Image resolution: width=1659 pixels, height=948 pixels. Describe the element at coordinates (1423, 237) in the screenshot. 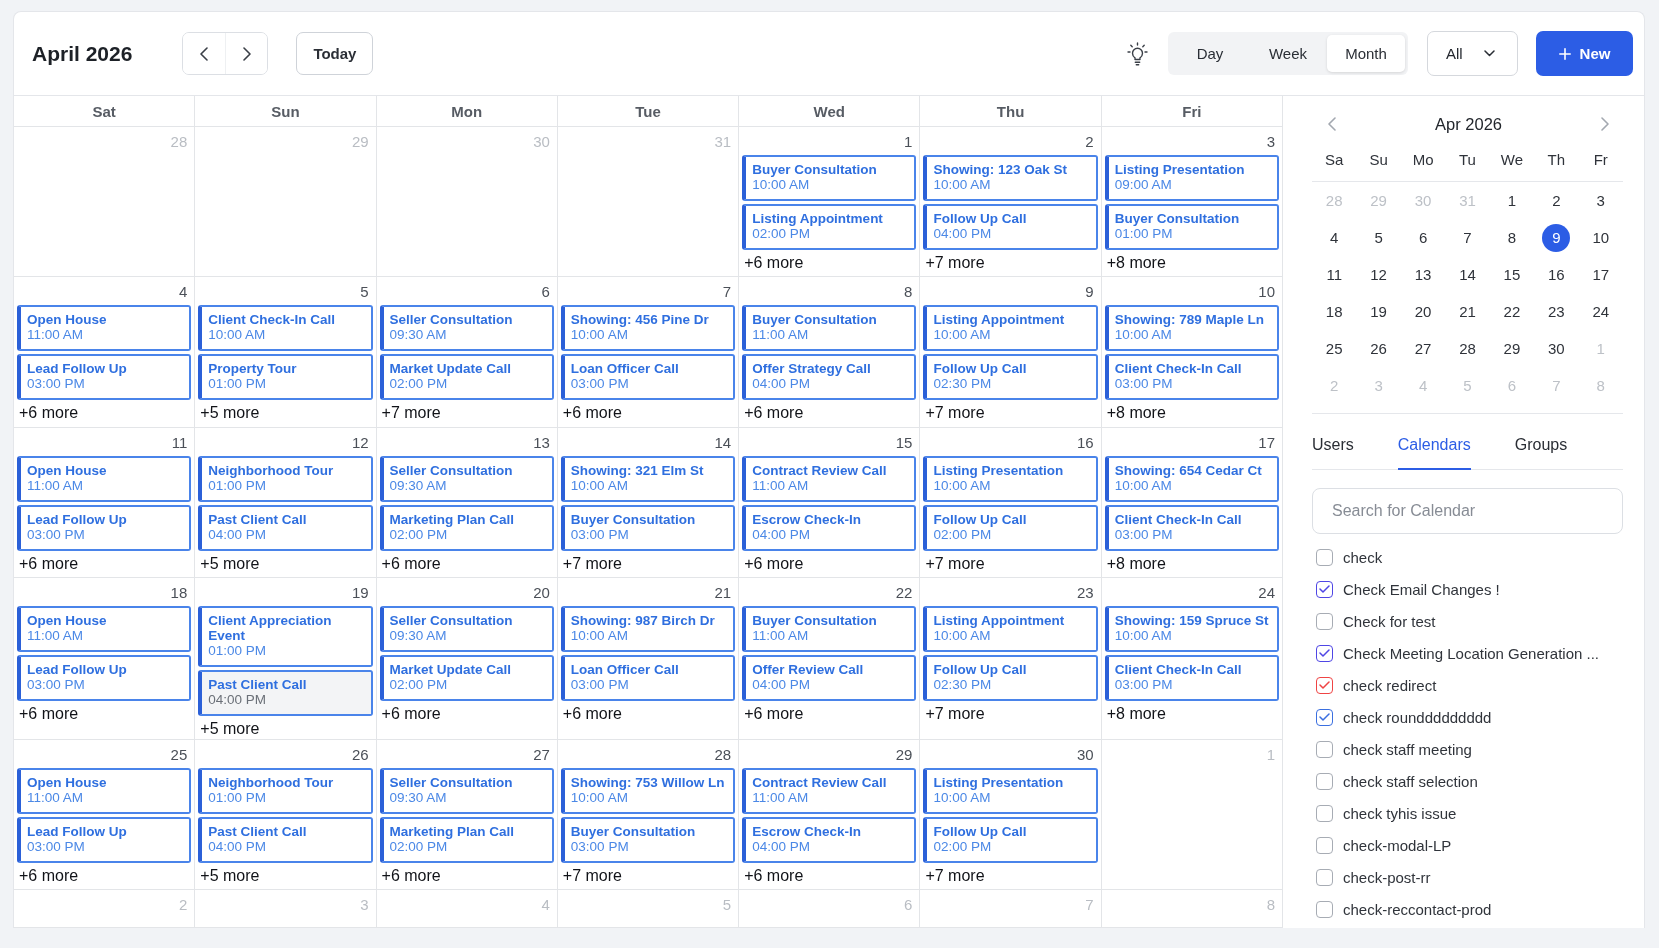

I see `mini-calendar-day: 6` at that location.